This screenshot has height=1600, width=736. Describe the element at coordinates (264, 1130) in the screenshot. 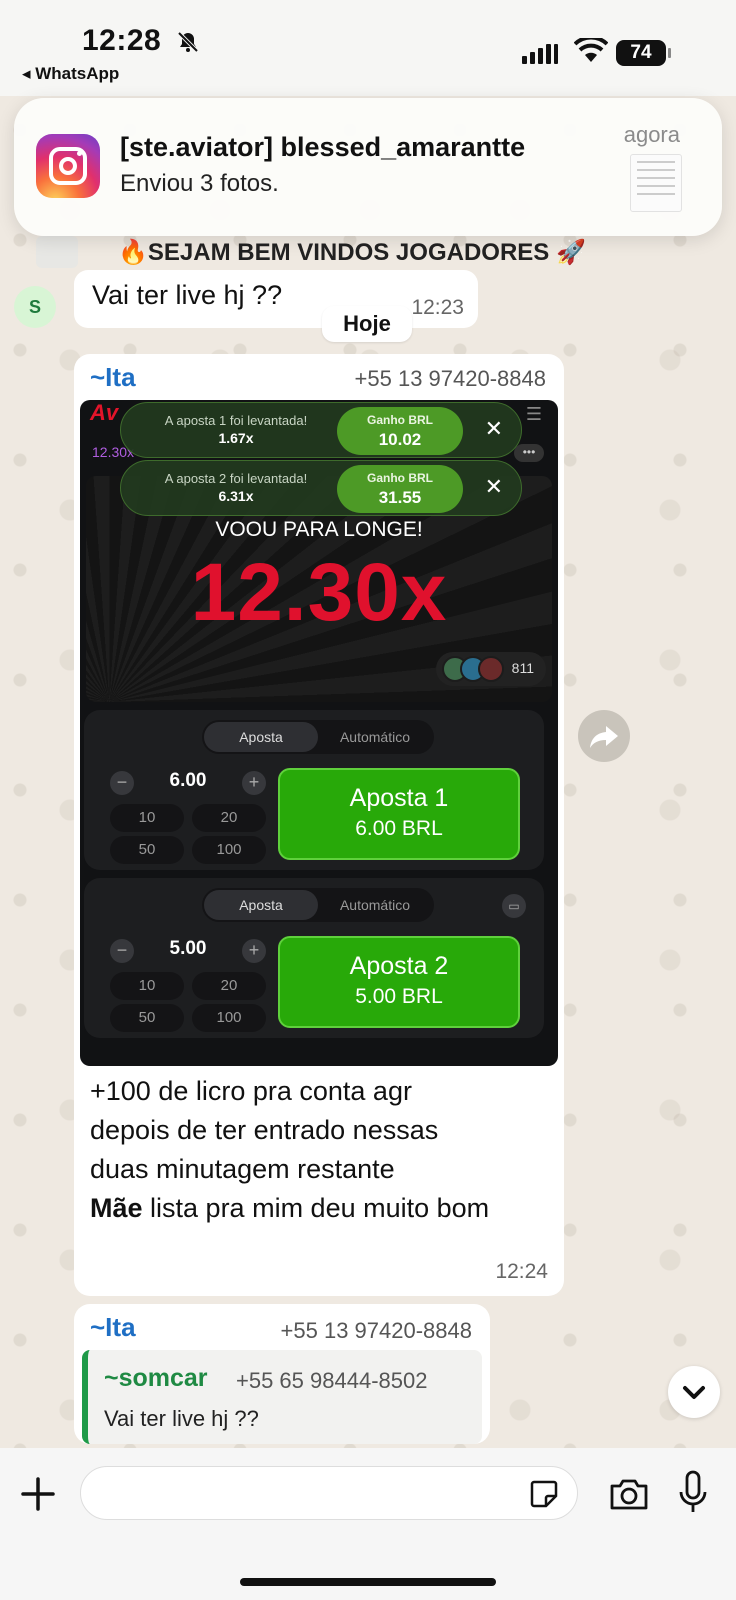

I see `caption-line: depois de ter entrado nessas` at that location.